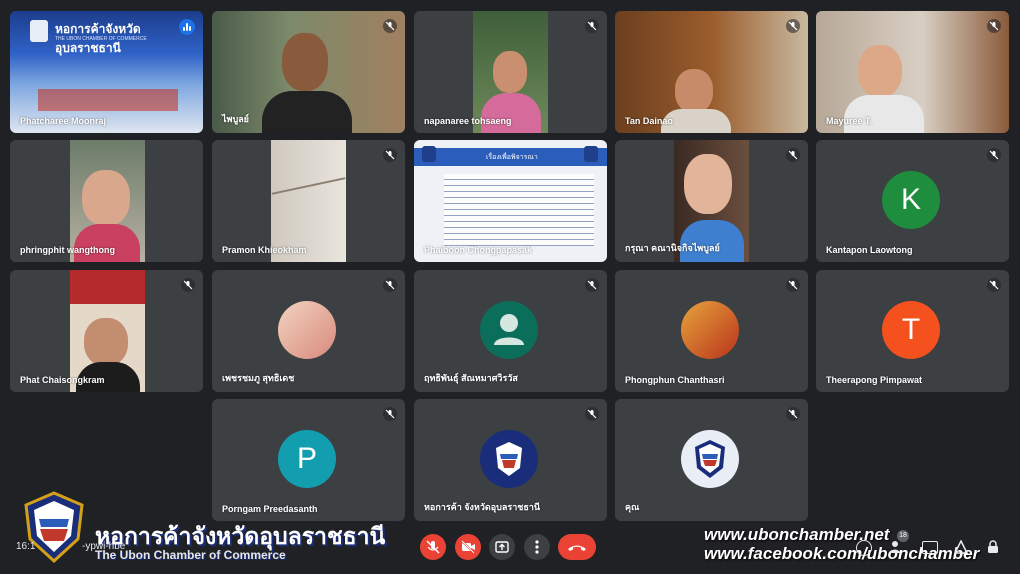 The image size is (1020, 574). I want to click on participant-count-badge: 18, so click(903, 536).